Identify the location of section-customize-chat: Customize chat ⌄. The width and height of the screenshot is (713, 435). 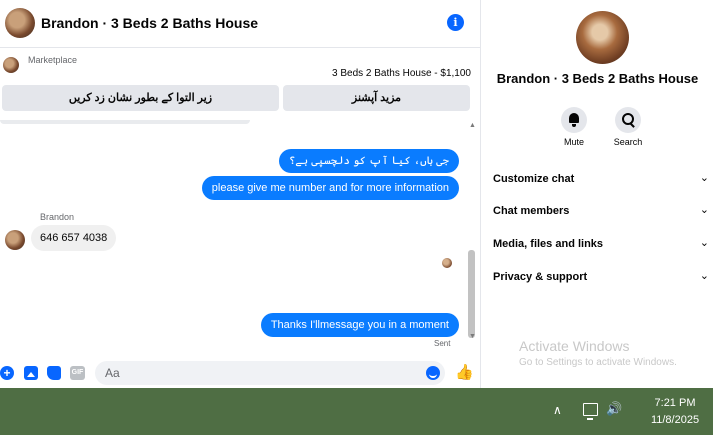
(603, 180).